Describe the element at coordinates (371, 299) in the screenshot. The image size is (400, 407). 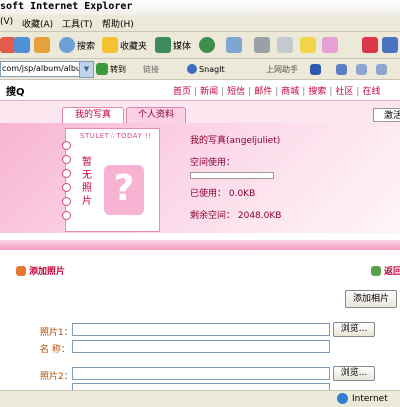
I see `add-photo-button: 添加相片` at that location.